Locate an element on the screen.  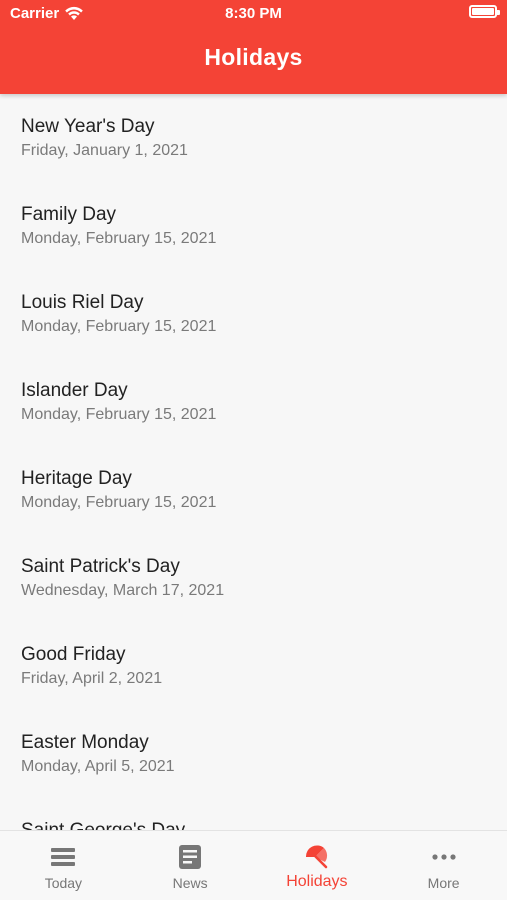
tab-news: News is located at coordinates (190, 865).